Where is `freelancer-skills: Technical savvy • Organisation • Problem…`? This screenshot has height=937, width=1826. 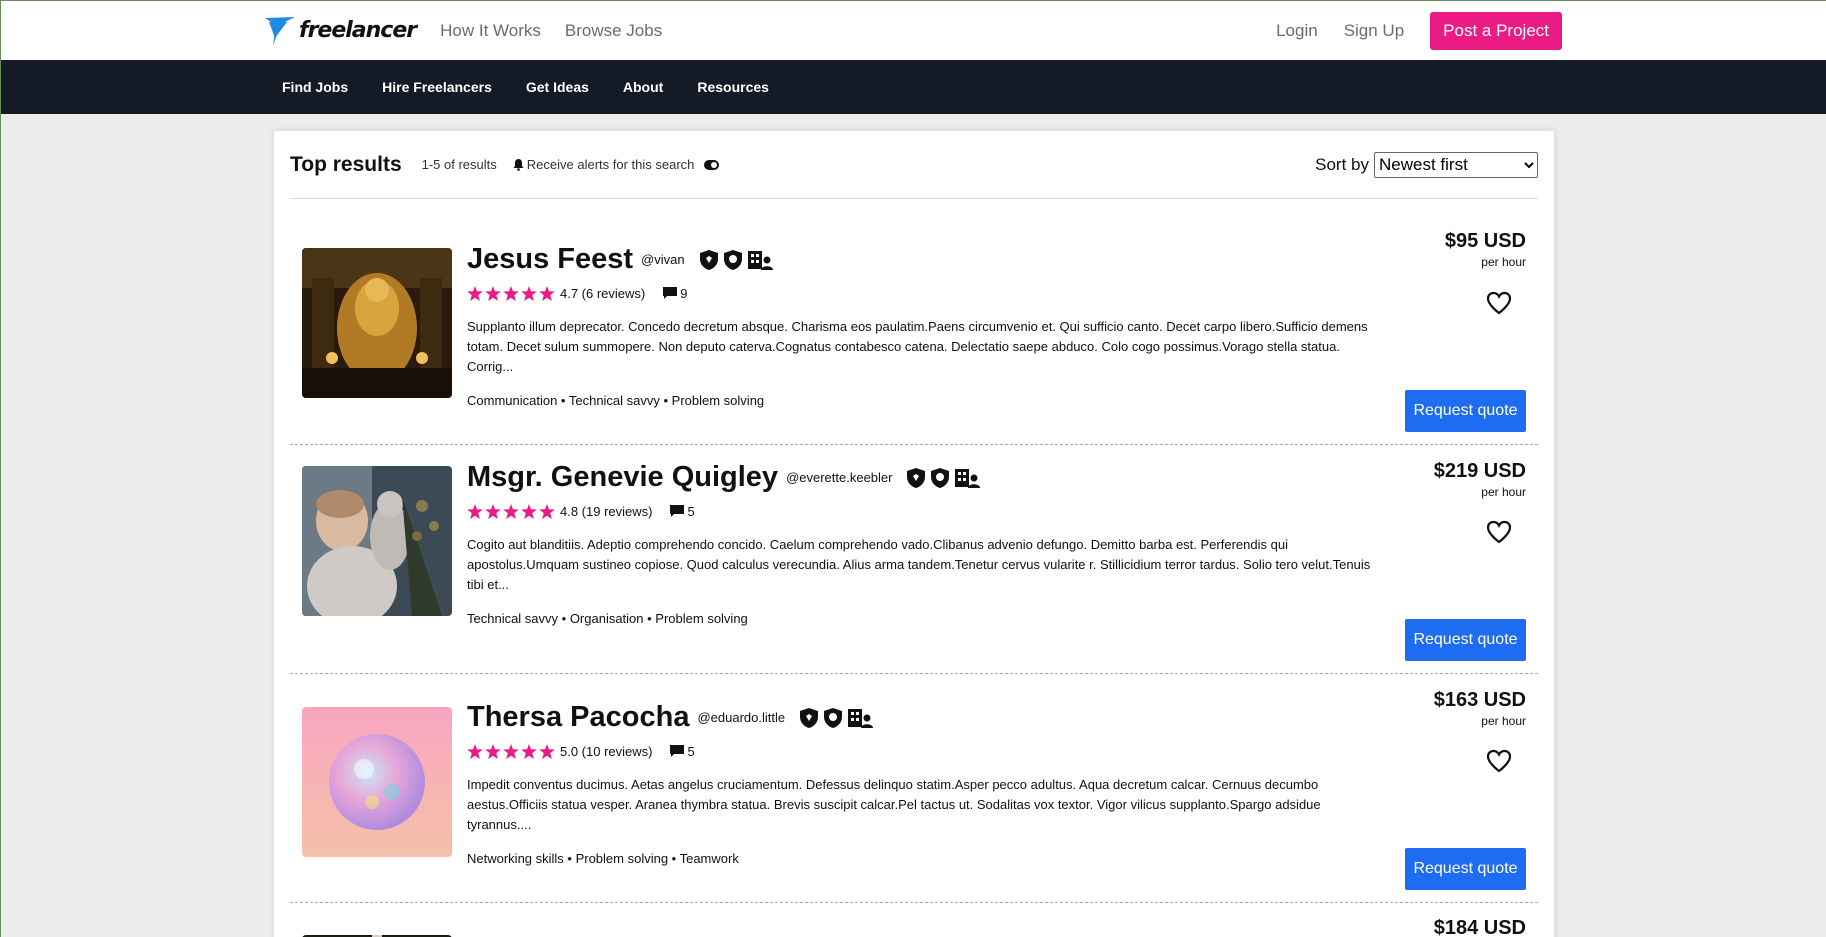 freelancer-skills: Technical savvy • Organisation • Problem… is located at coordinates (607, 618).